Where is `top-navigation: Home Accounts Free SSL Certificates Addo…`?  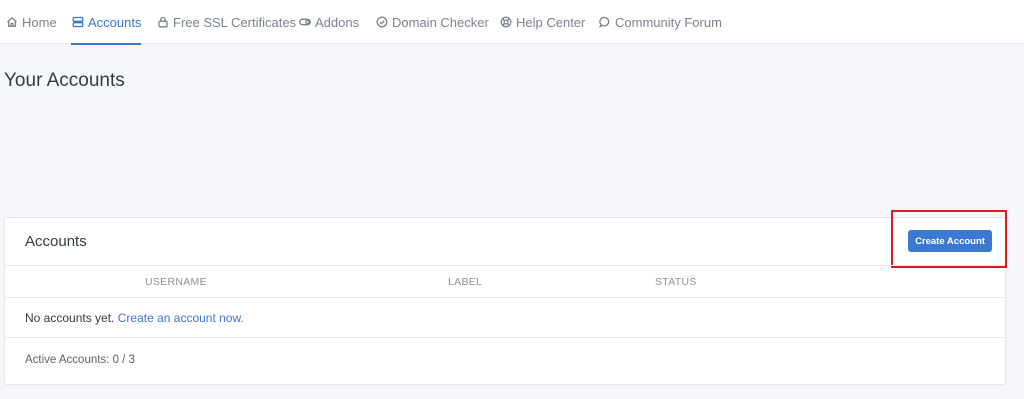 top-navigation: Home Accounts Free SSL Certificates Addo… is located at coordinates (512, 22).